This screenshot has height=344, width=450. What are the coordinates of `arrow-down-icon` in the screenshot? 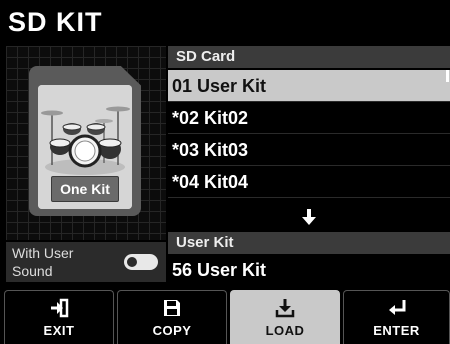 It's located at (309, 217).